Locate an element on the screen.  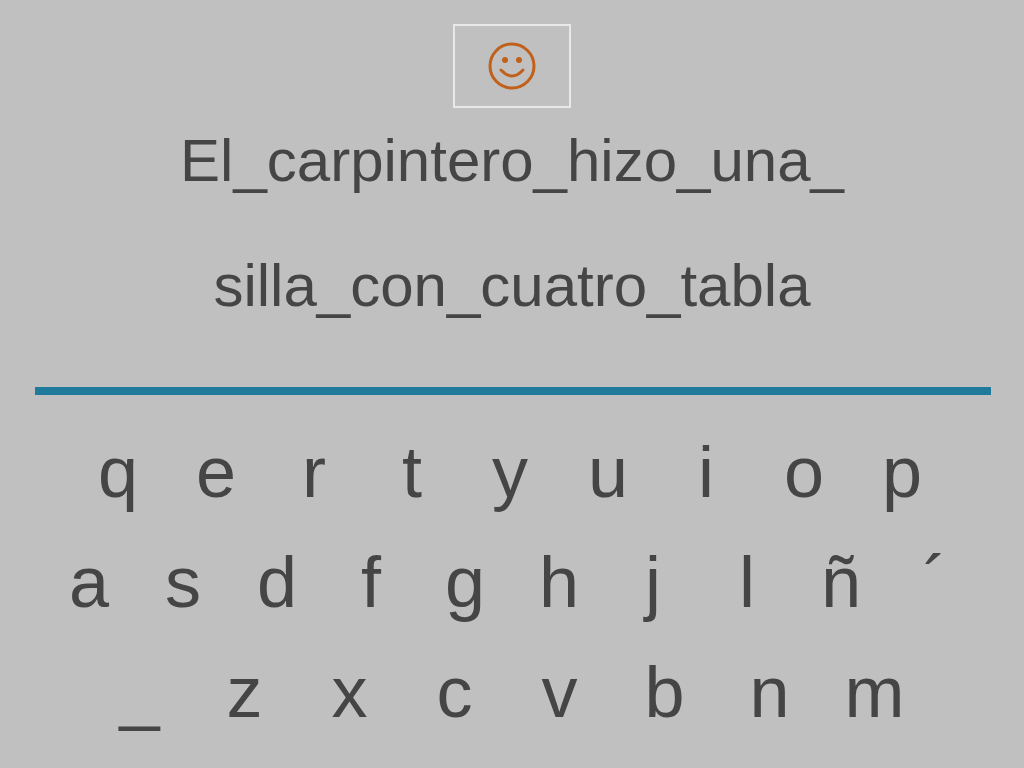
letter-key: c is located at coordinates (454, 692).